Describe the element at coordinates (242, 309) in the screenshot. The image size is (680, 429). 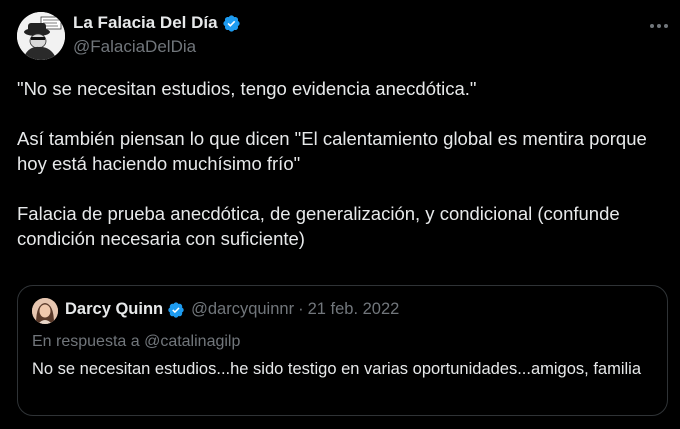
I see `quote-author-handle: @darcyquinnr` at that location.